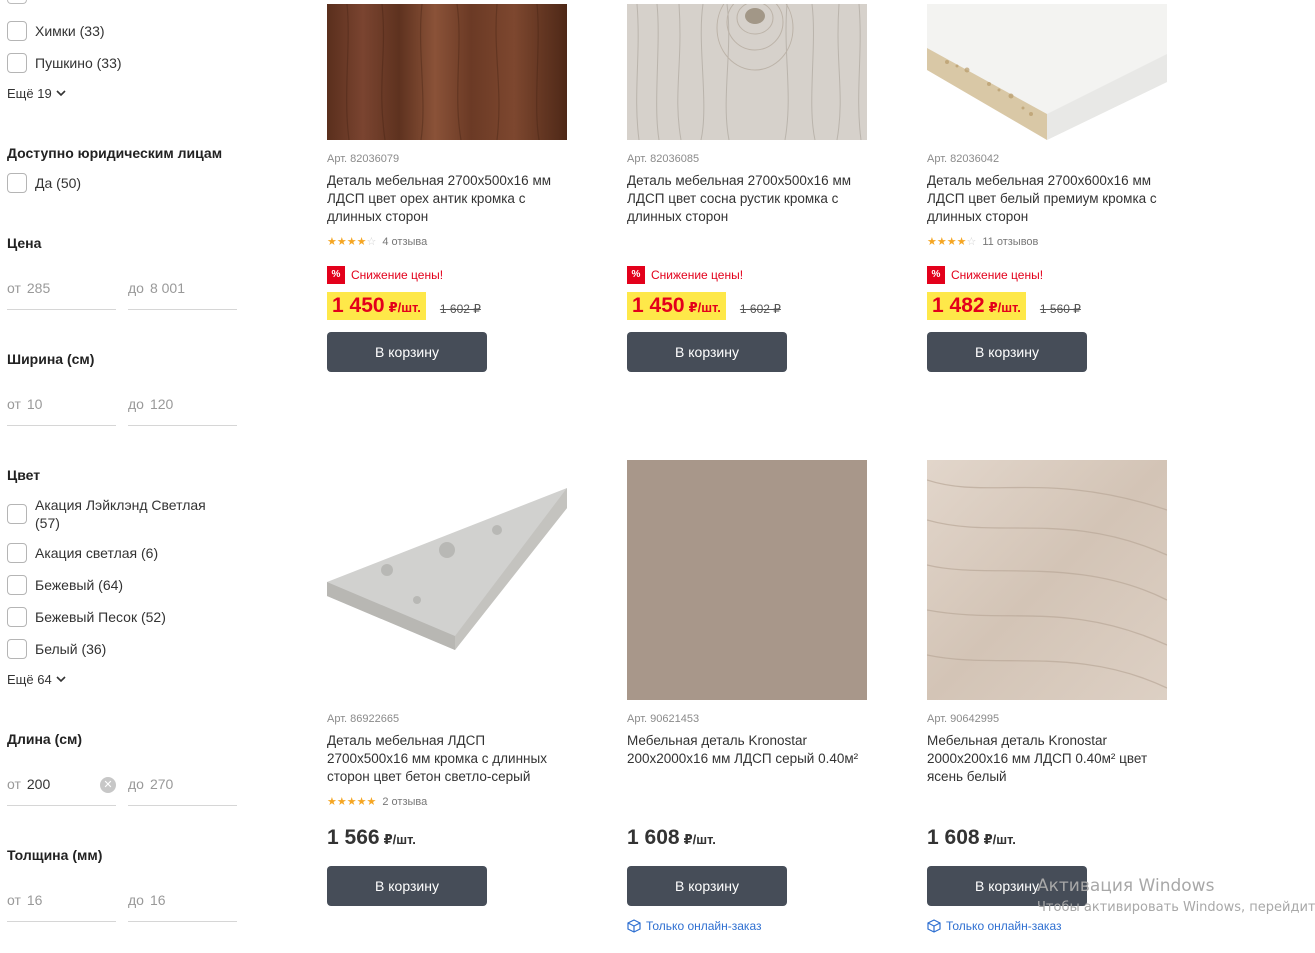 Image resolution: width=1315 pixels, height=953 pixels. I want to click on price: 1 608 ₽/шт., so click(971, 838).